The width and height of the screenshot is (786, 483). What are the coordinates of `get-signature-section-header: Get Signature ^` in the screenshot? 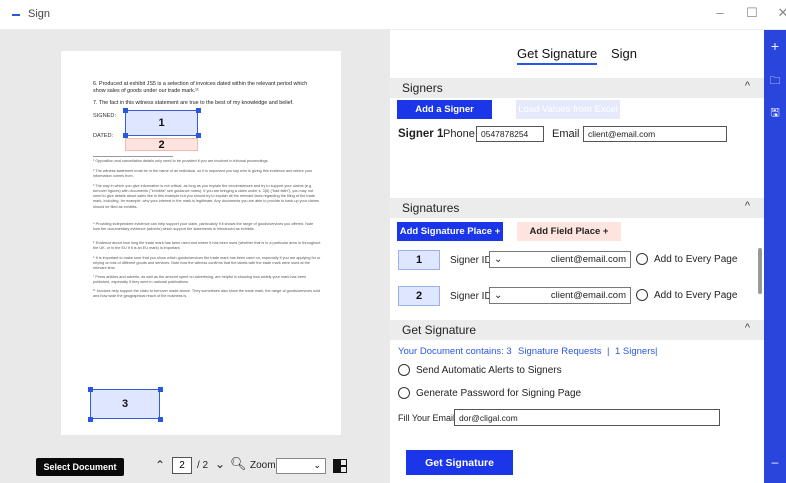 It's located at (577, 330).